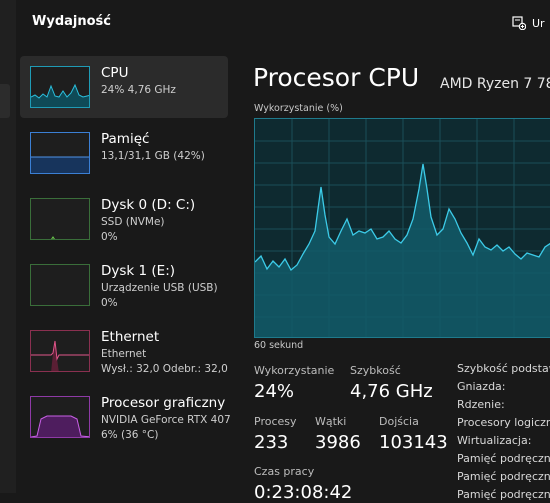  What do you see at coordinates (528, 23) in the screenshot?
I see `run-new-task-button: Ur` at bounding box center [528, 23].